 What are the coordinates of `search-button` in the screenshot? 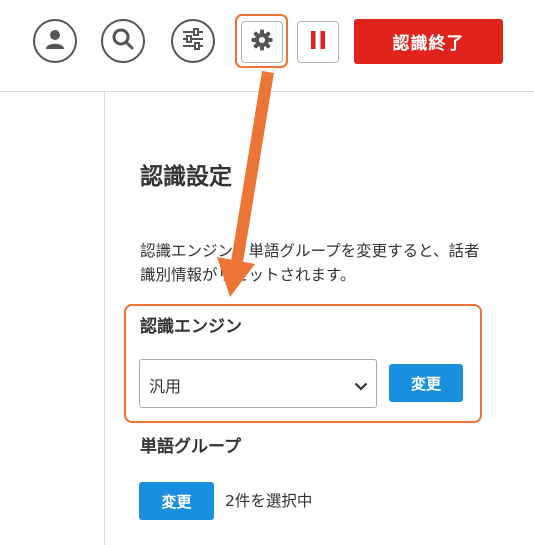 It's located at (123, 41).